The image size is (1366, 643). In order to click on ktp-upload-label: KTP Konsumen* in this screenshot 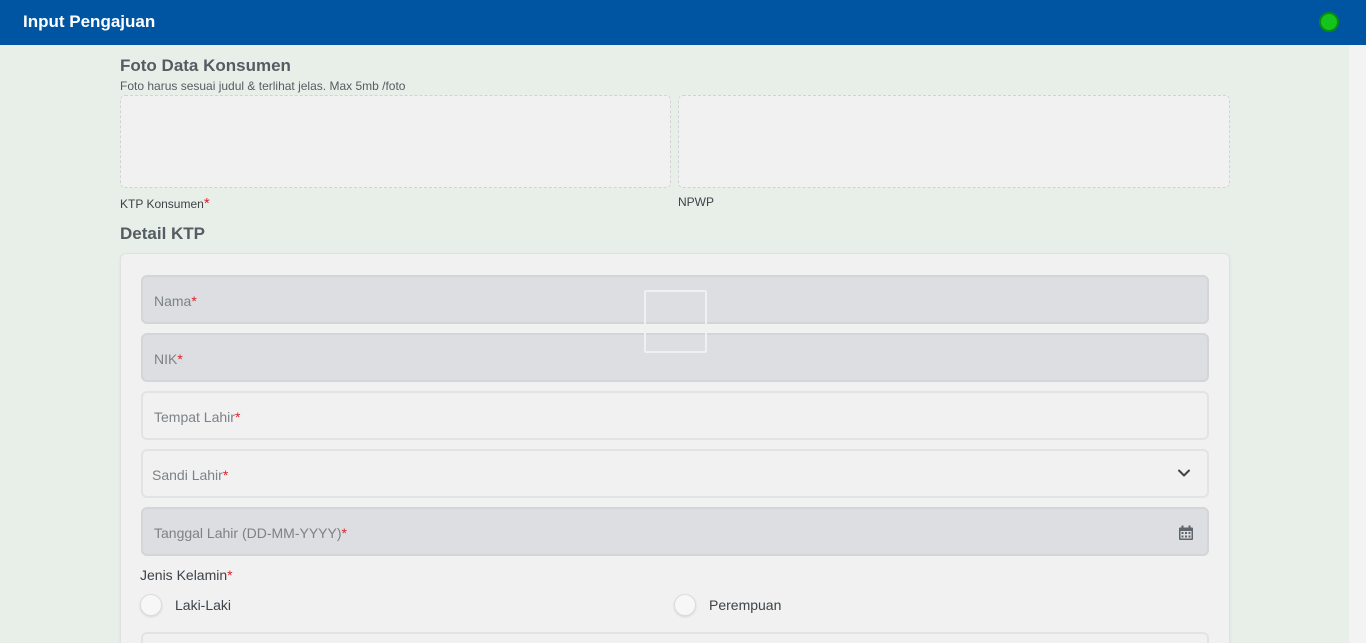, I will do `click(165, 203)`.